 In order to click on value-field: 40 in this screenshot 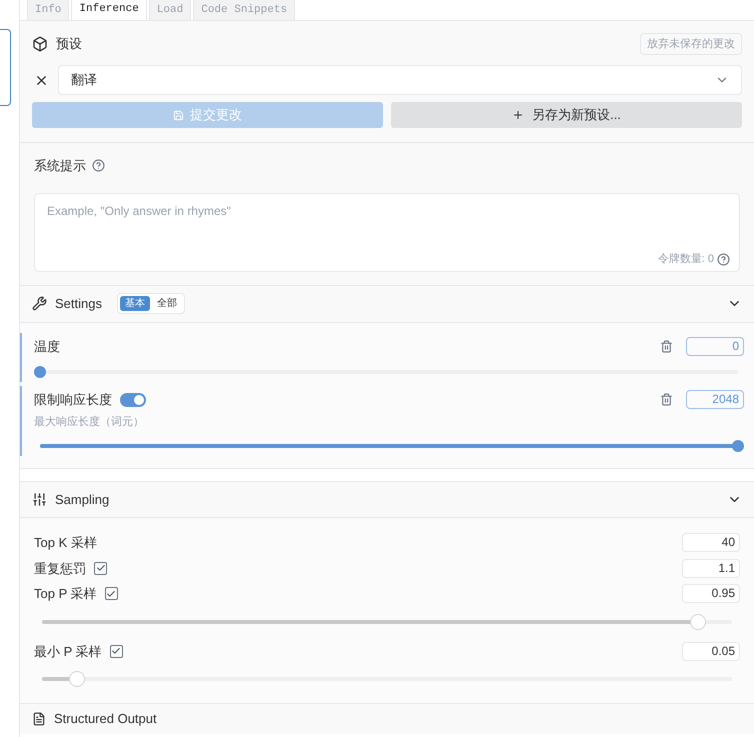, I will do `click(711, 542)`.